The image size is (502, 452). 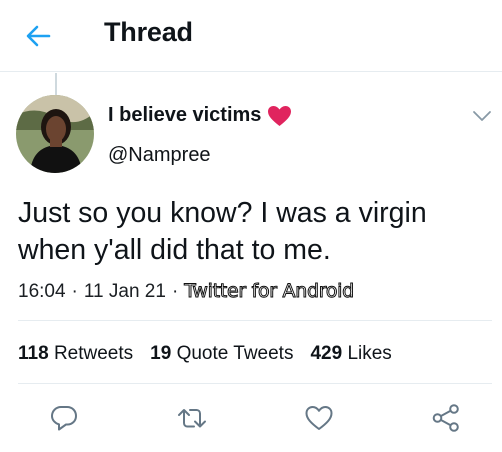 I want to click on avatar-photo, so click(x=55, y=134).